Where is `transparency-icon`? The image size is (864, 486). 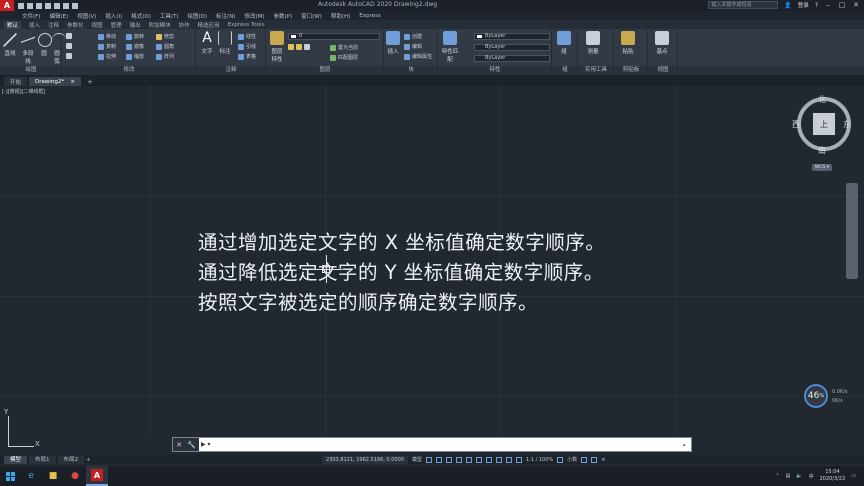 transparency-icon is located at coordinates (498, 459).